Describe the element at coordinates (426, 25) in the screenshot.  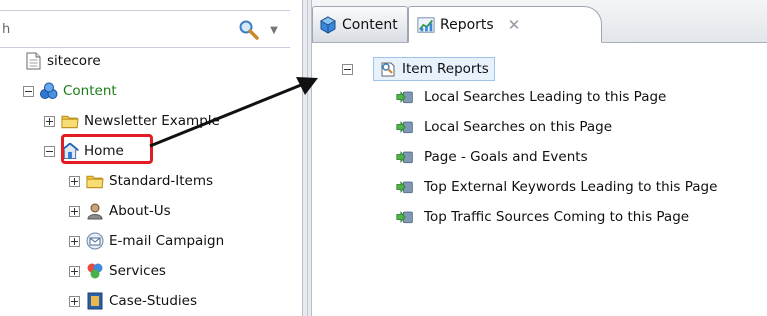
I see `reports-chart-icon` at that location.